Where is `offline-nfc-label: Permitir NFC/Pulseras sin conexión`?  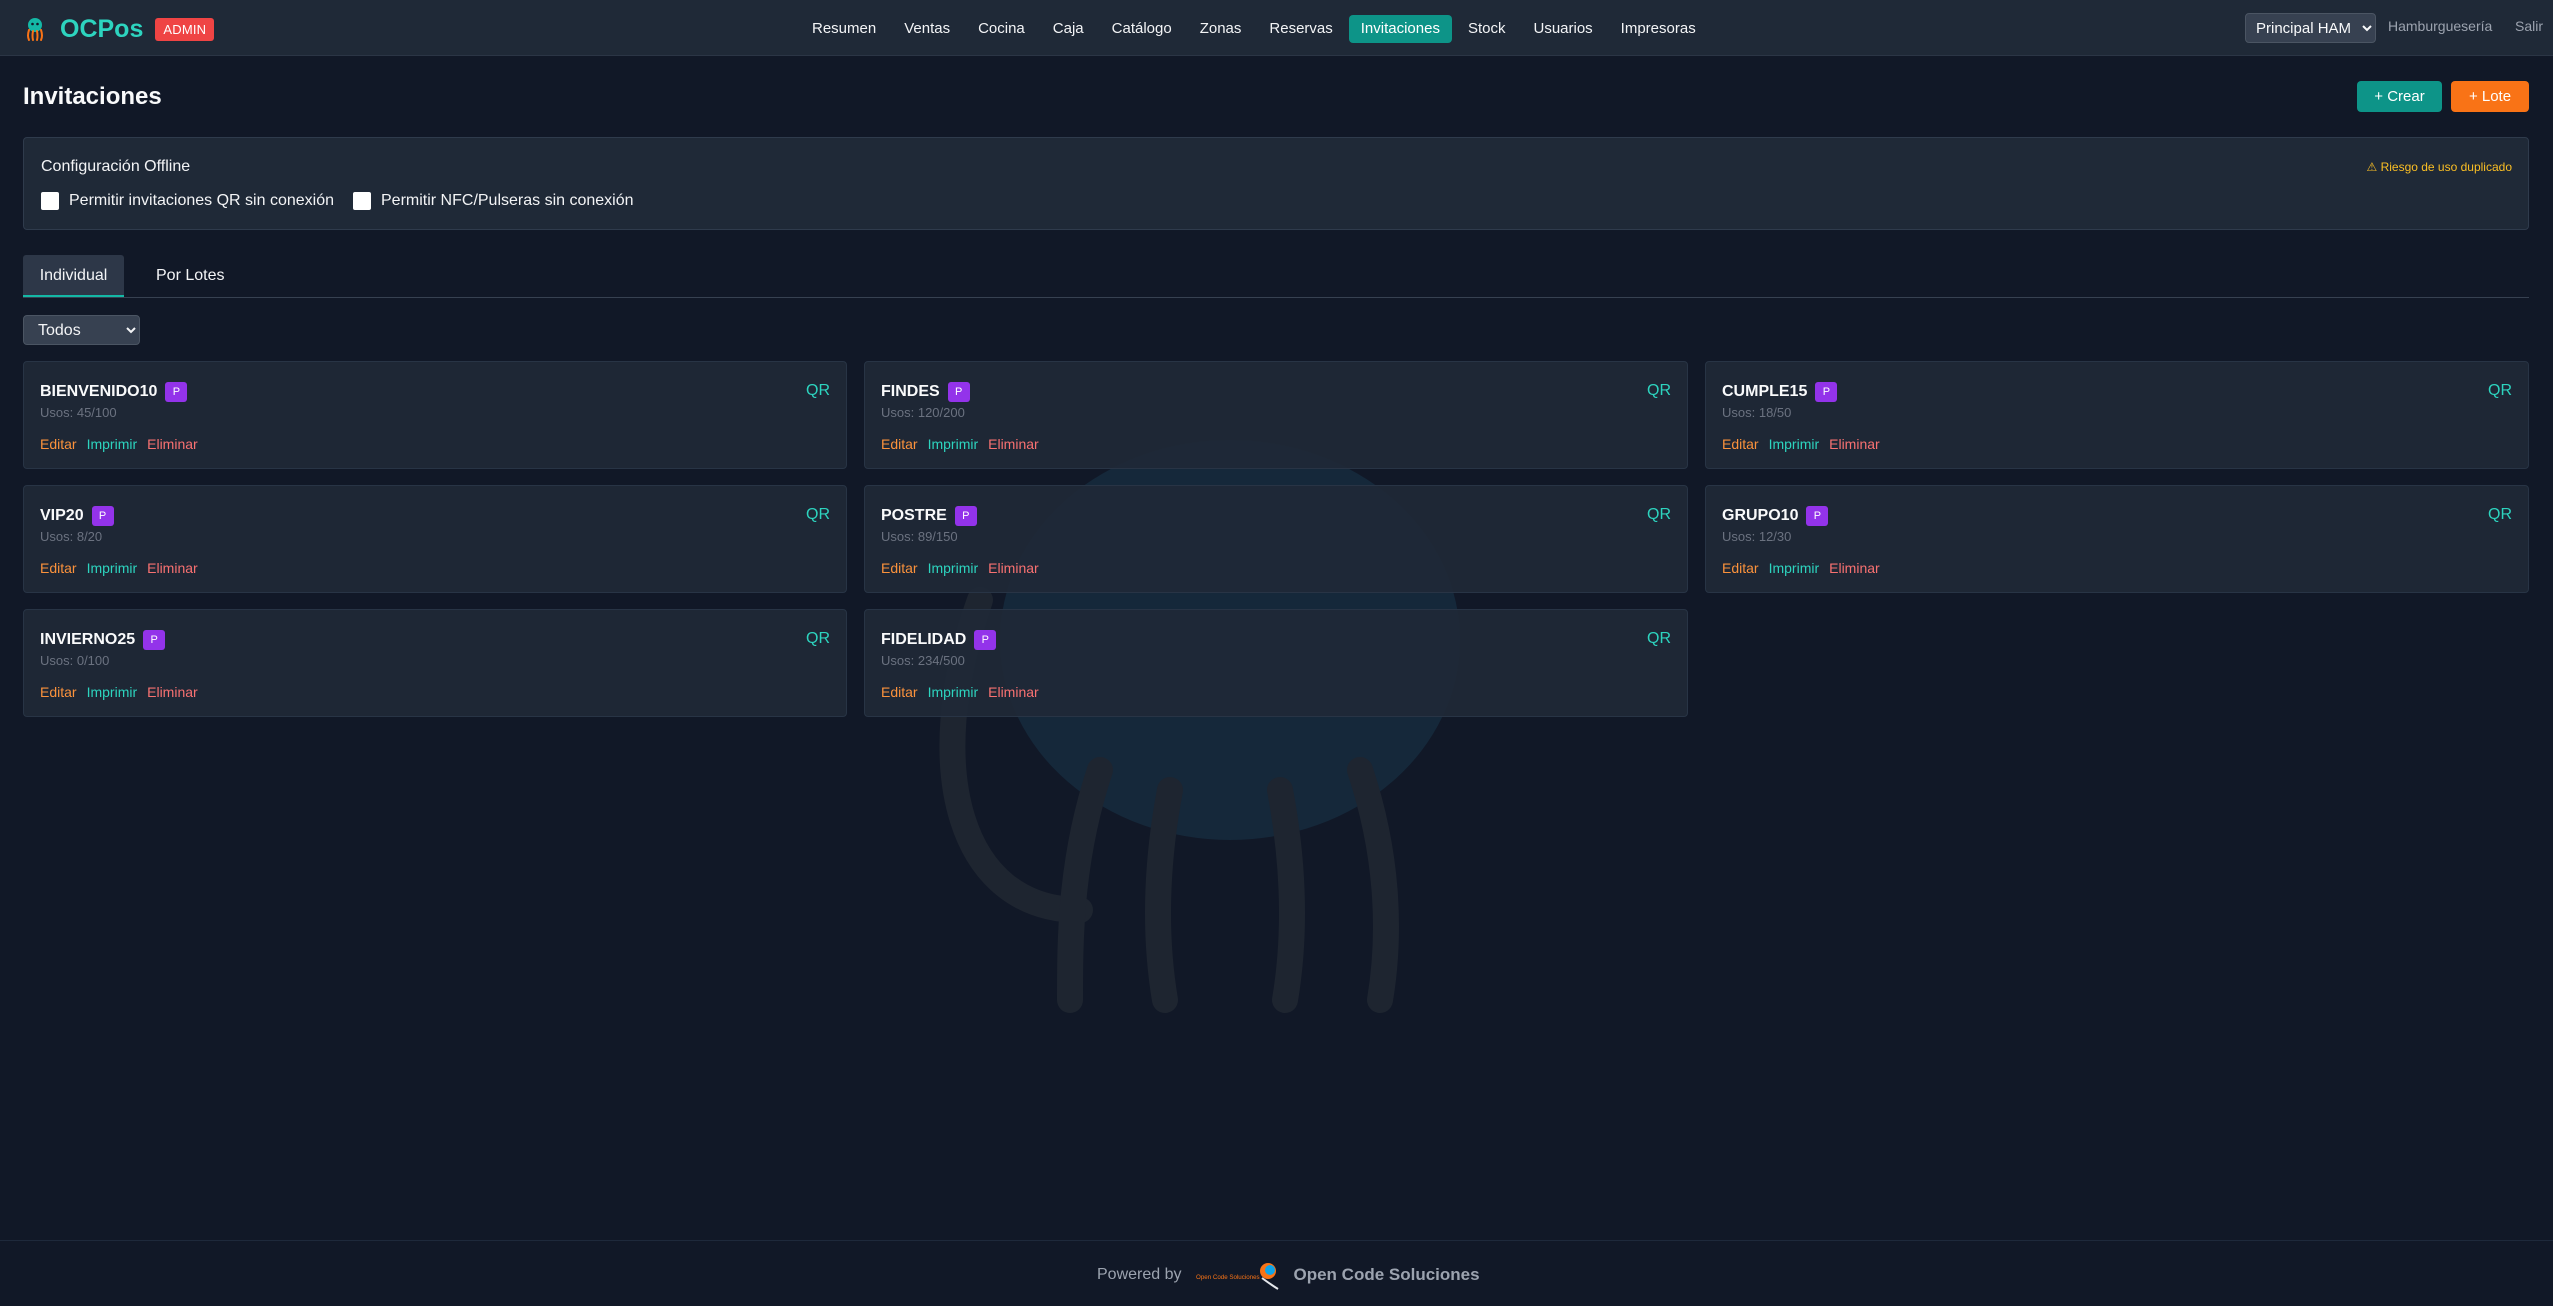 offline-nfc-label: Permitir NFC/Pulseras sin conexión is located at coordinates (507, 200).